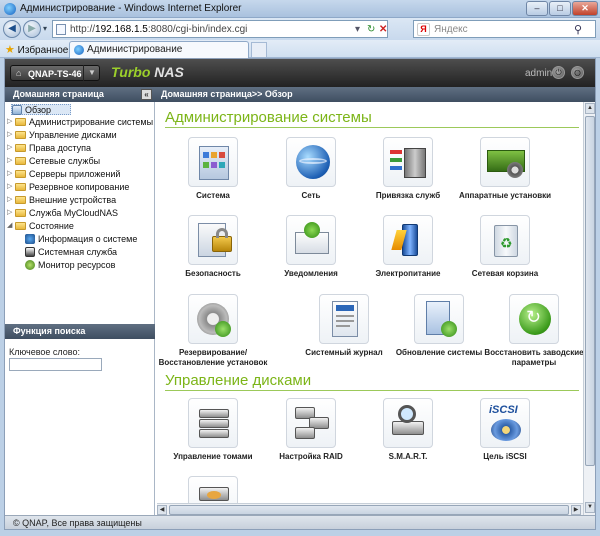 Image resolution: width=600 pixels, height=536 pixels. I want to click on security-lock-icon, so click(213, 240).